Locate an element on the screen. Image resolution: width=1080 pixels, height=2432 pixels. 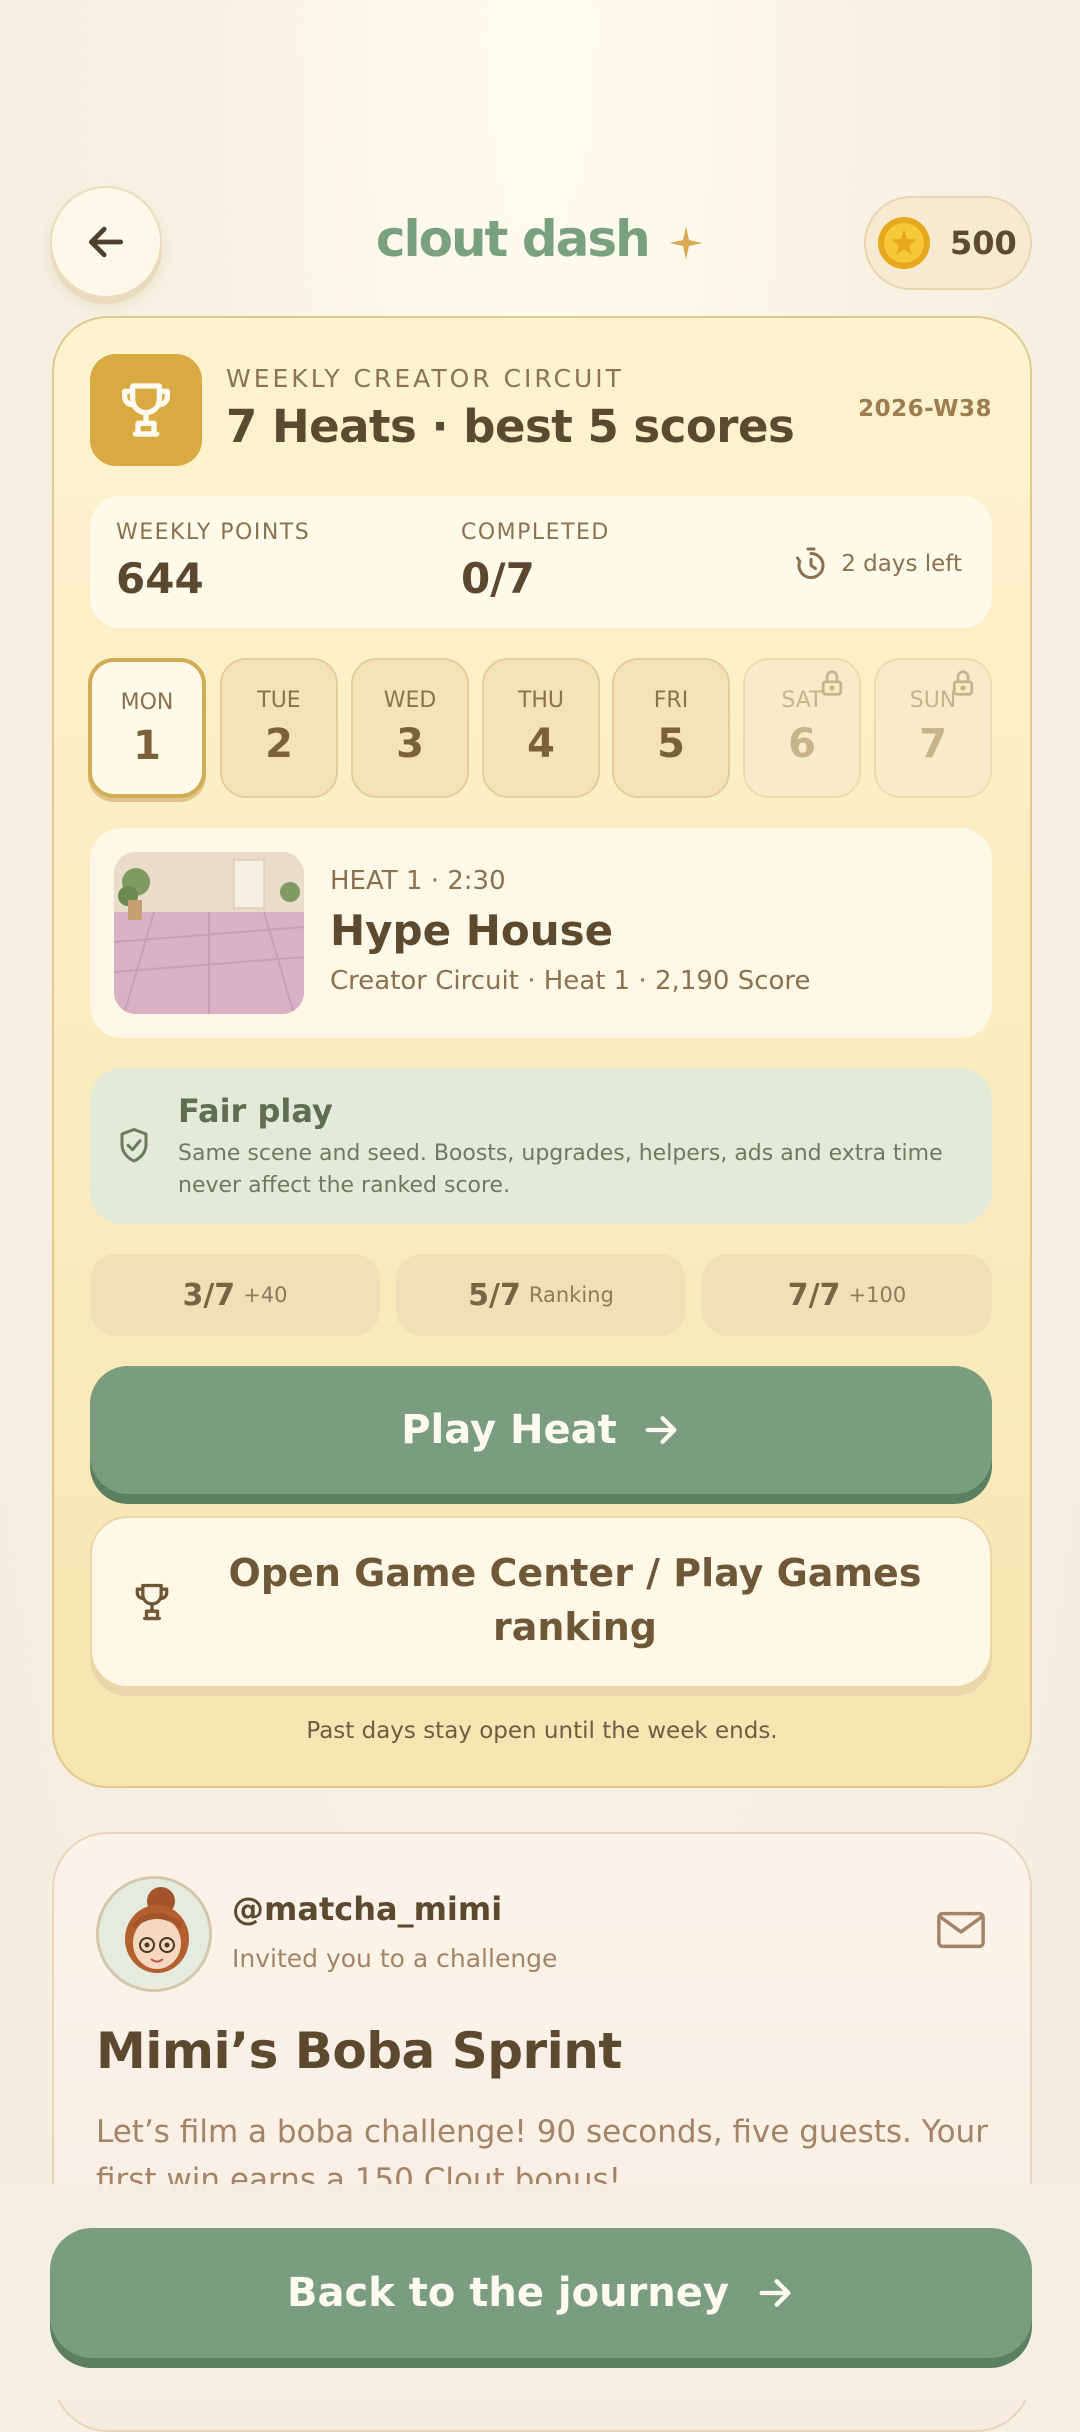
past-days-note: Past days stay open until the week ends. is located at coordinates (542, 1731).